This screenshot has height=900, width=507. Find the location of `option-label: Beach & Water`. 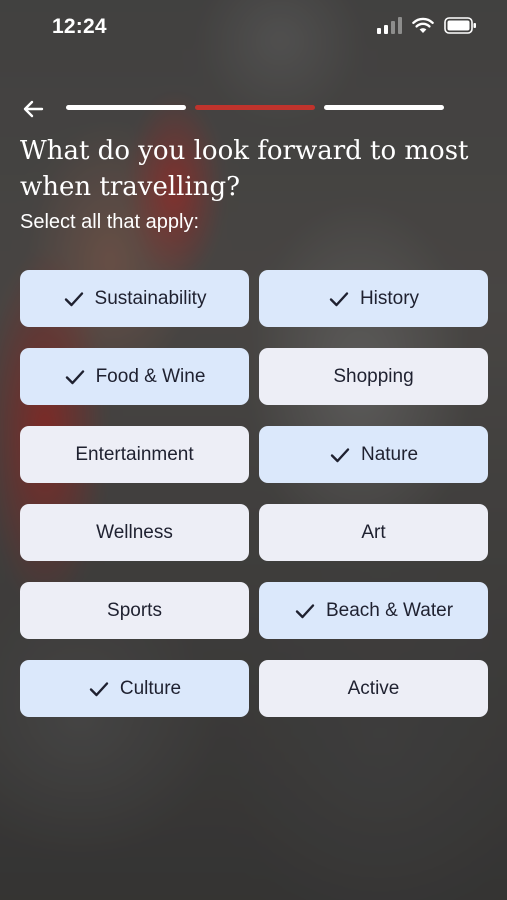

option-label: Beach & Water is located at coordinates (389, 610).